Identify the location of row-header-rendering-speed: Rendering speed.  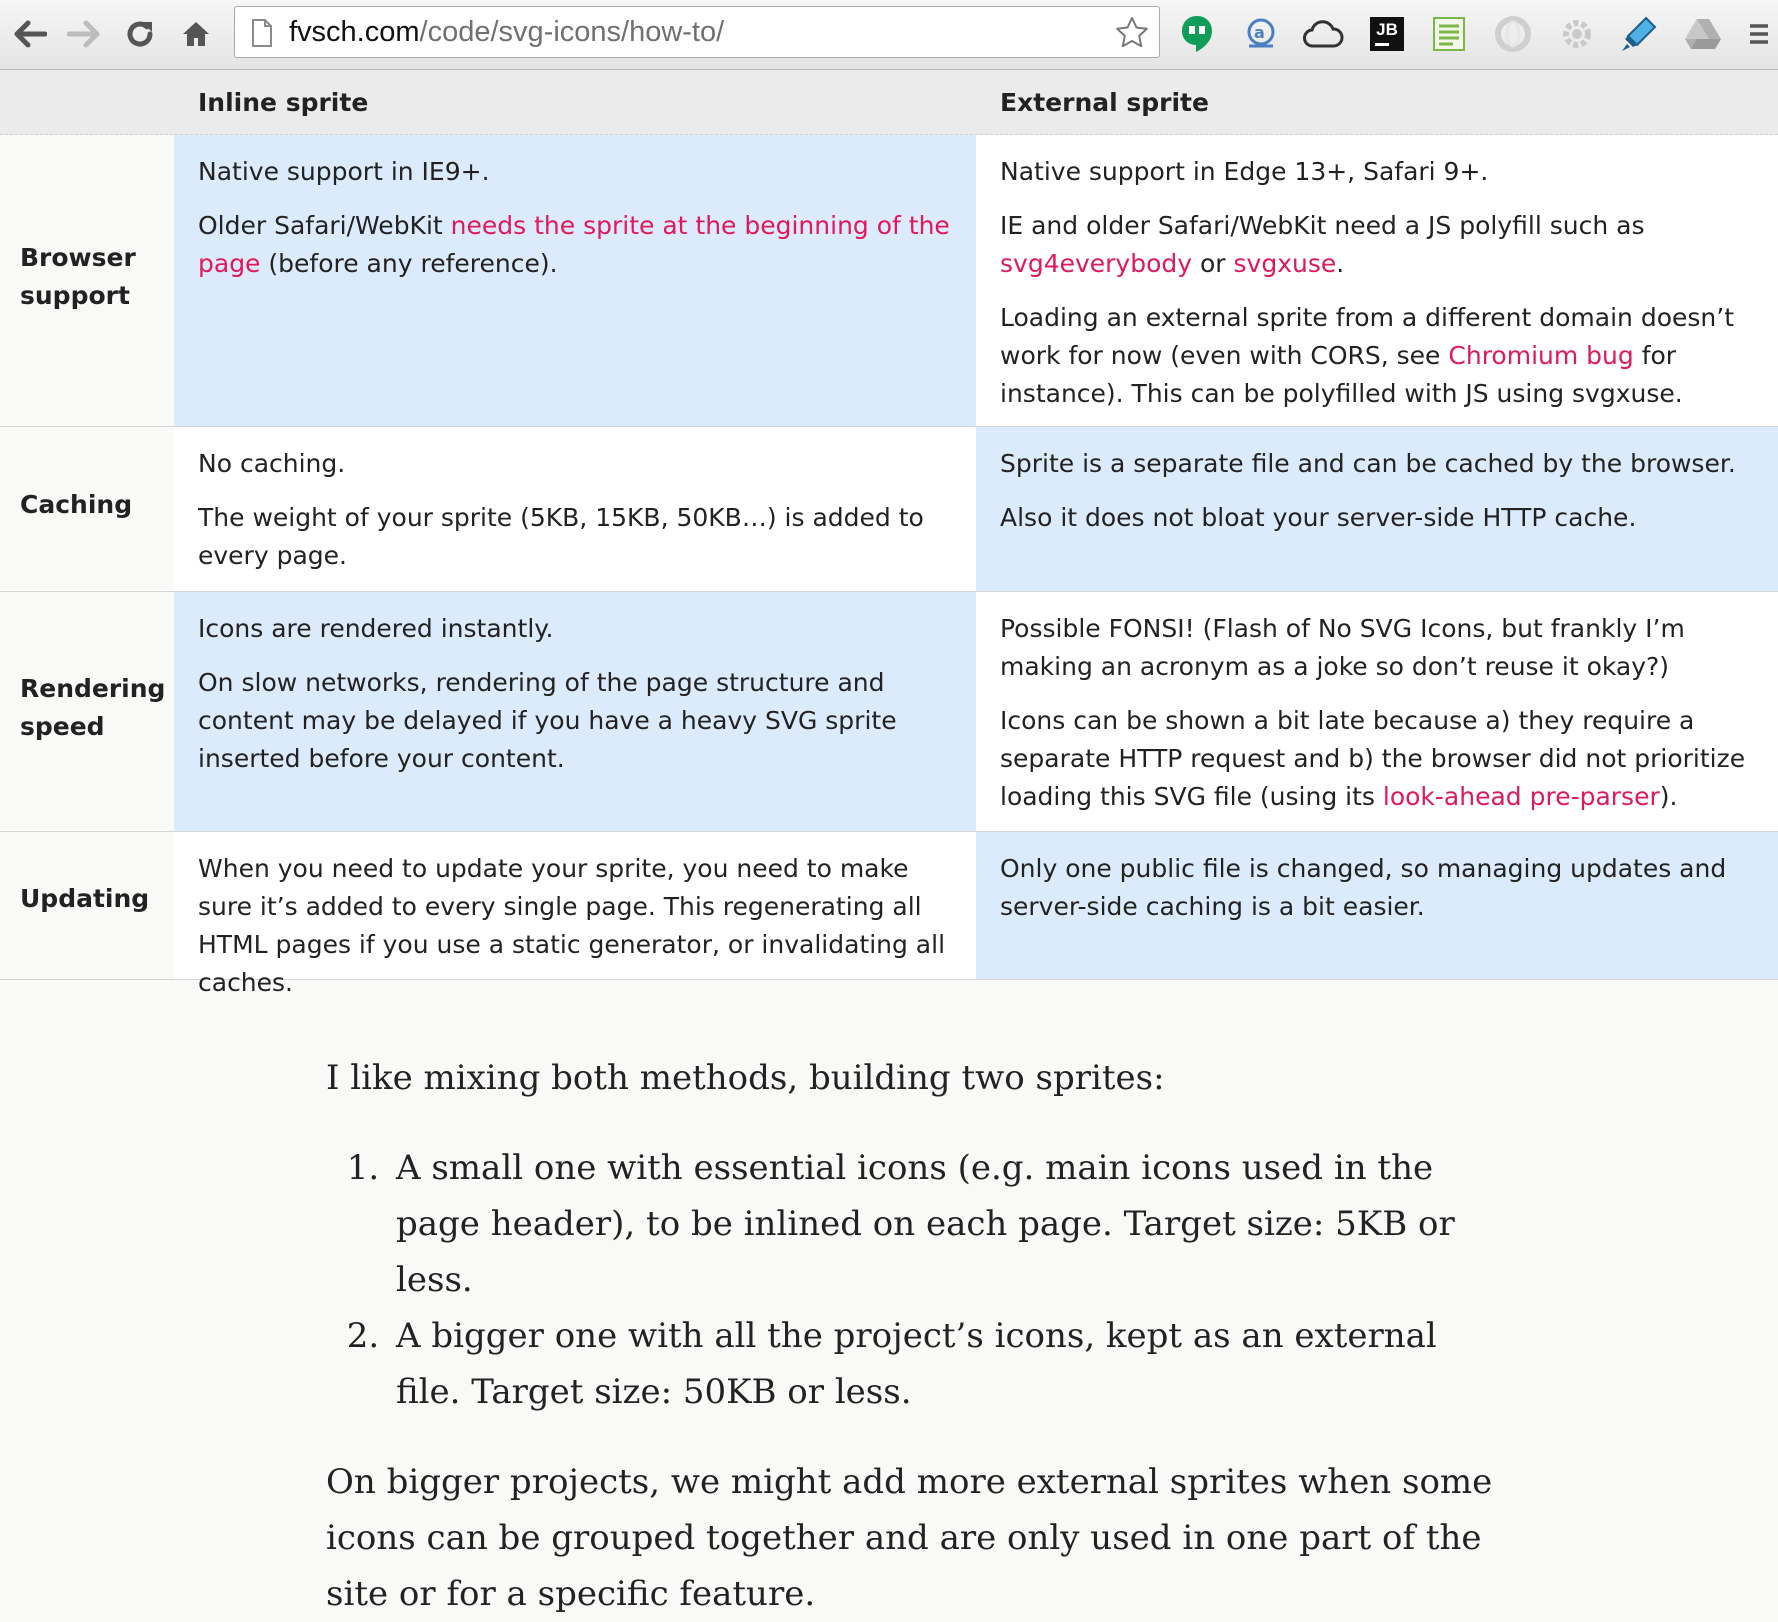
(93, 708).